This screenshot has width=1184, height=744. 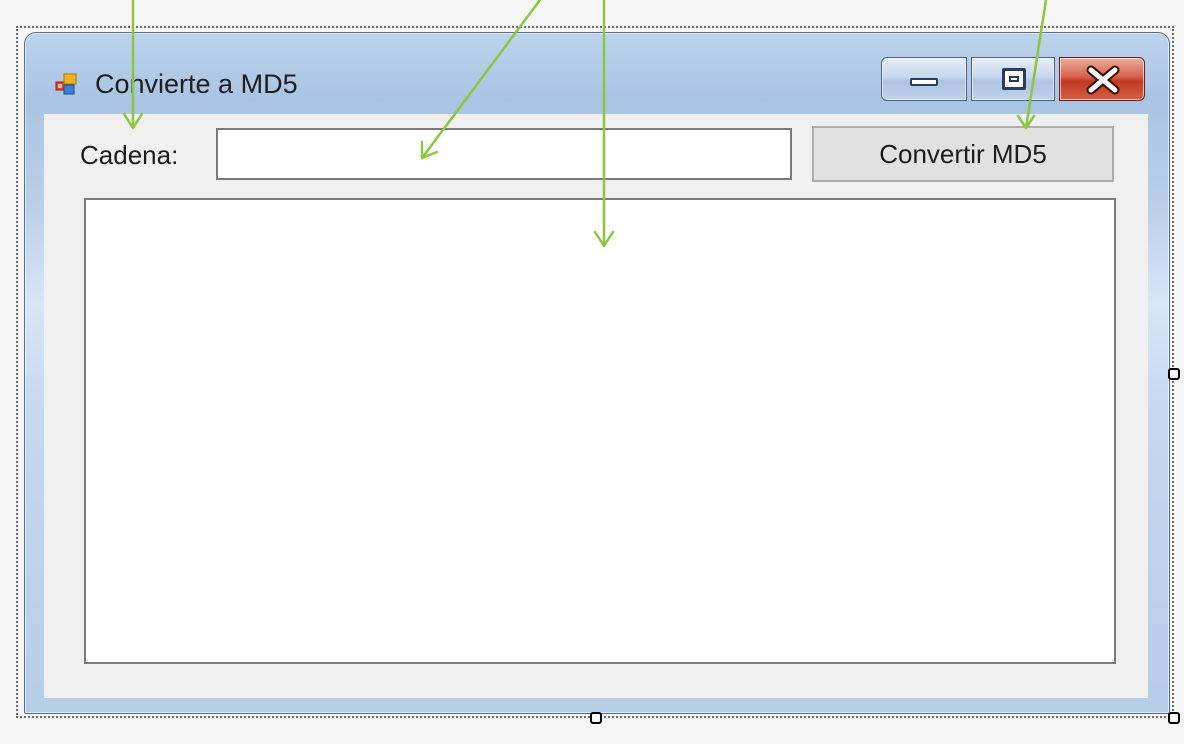 What do you see at coordinates (504, 154) in the screenshot?
I see `cadena-input` at bounding box center [504, 154].